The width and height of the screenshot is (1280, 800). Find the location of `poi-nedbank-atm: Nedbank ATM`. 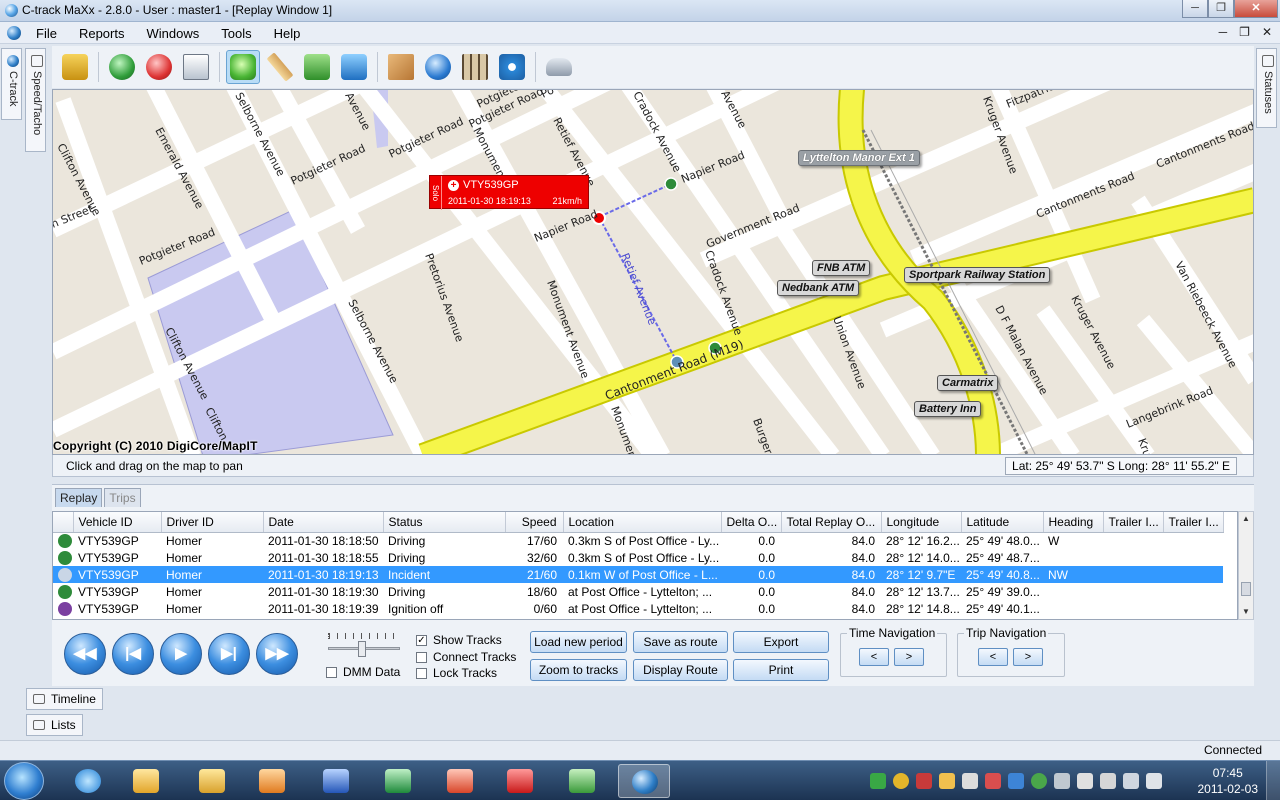

poi-nedbank-atm: Nedbank ATM is located at coordinates (818, 288).